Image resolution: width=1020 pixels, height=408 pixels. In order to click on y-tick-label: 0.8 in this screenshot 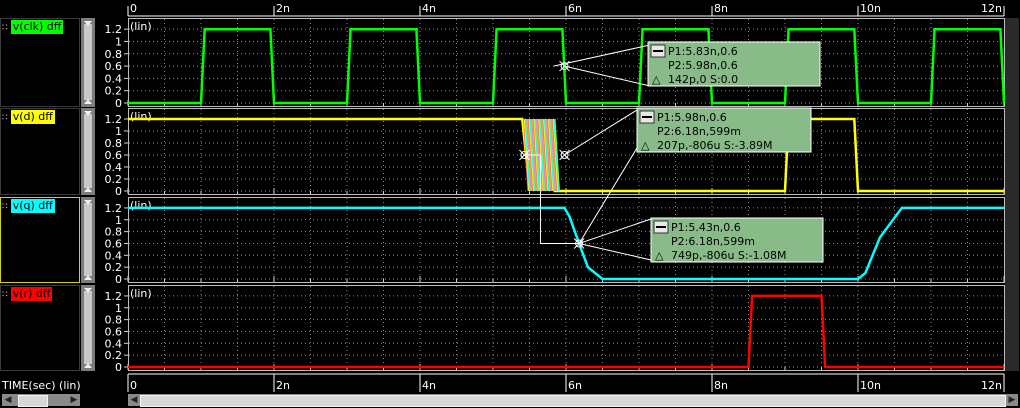, I will do `click(114, 54)`.